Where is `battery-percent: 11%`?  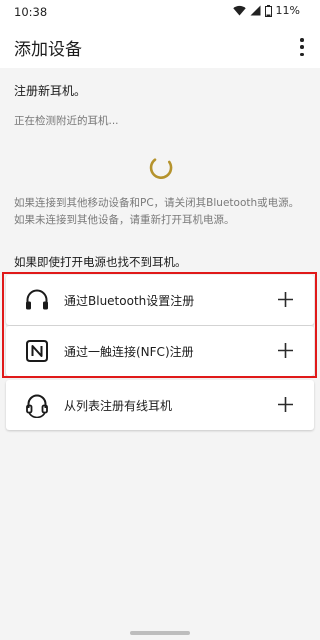
battery-percent: 11% is located at coordinates (287, 10).